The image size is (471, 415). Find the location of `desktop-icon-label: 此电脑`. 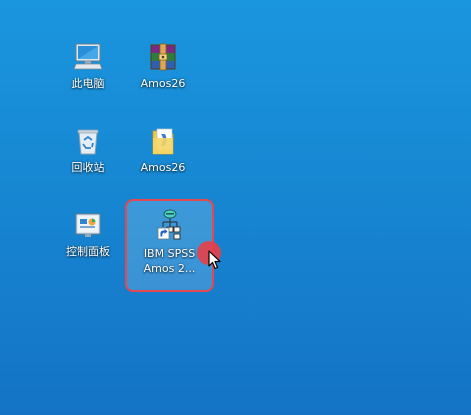

desktop-icon-label: 此电脑 is located at coordinates (88, 83).